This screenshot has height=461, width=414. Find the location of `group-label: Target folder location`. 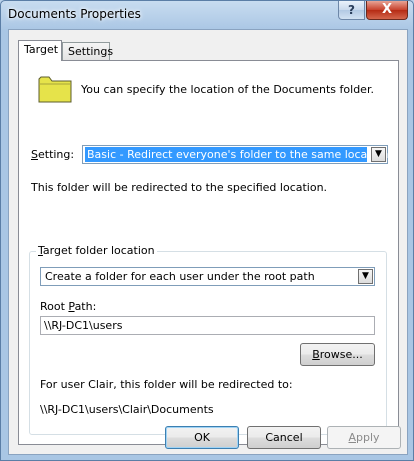

group-label: Target folder location is located at coordinates (96, 250).